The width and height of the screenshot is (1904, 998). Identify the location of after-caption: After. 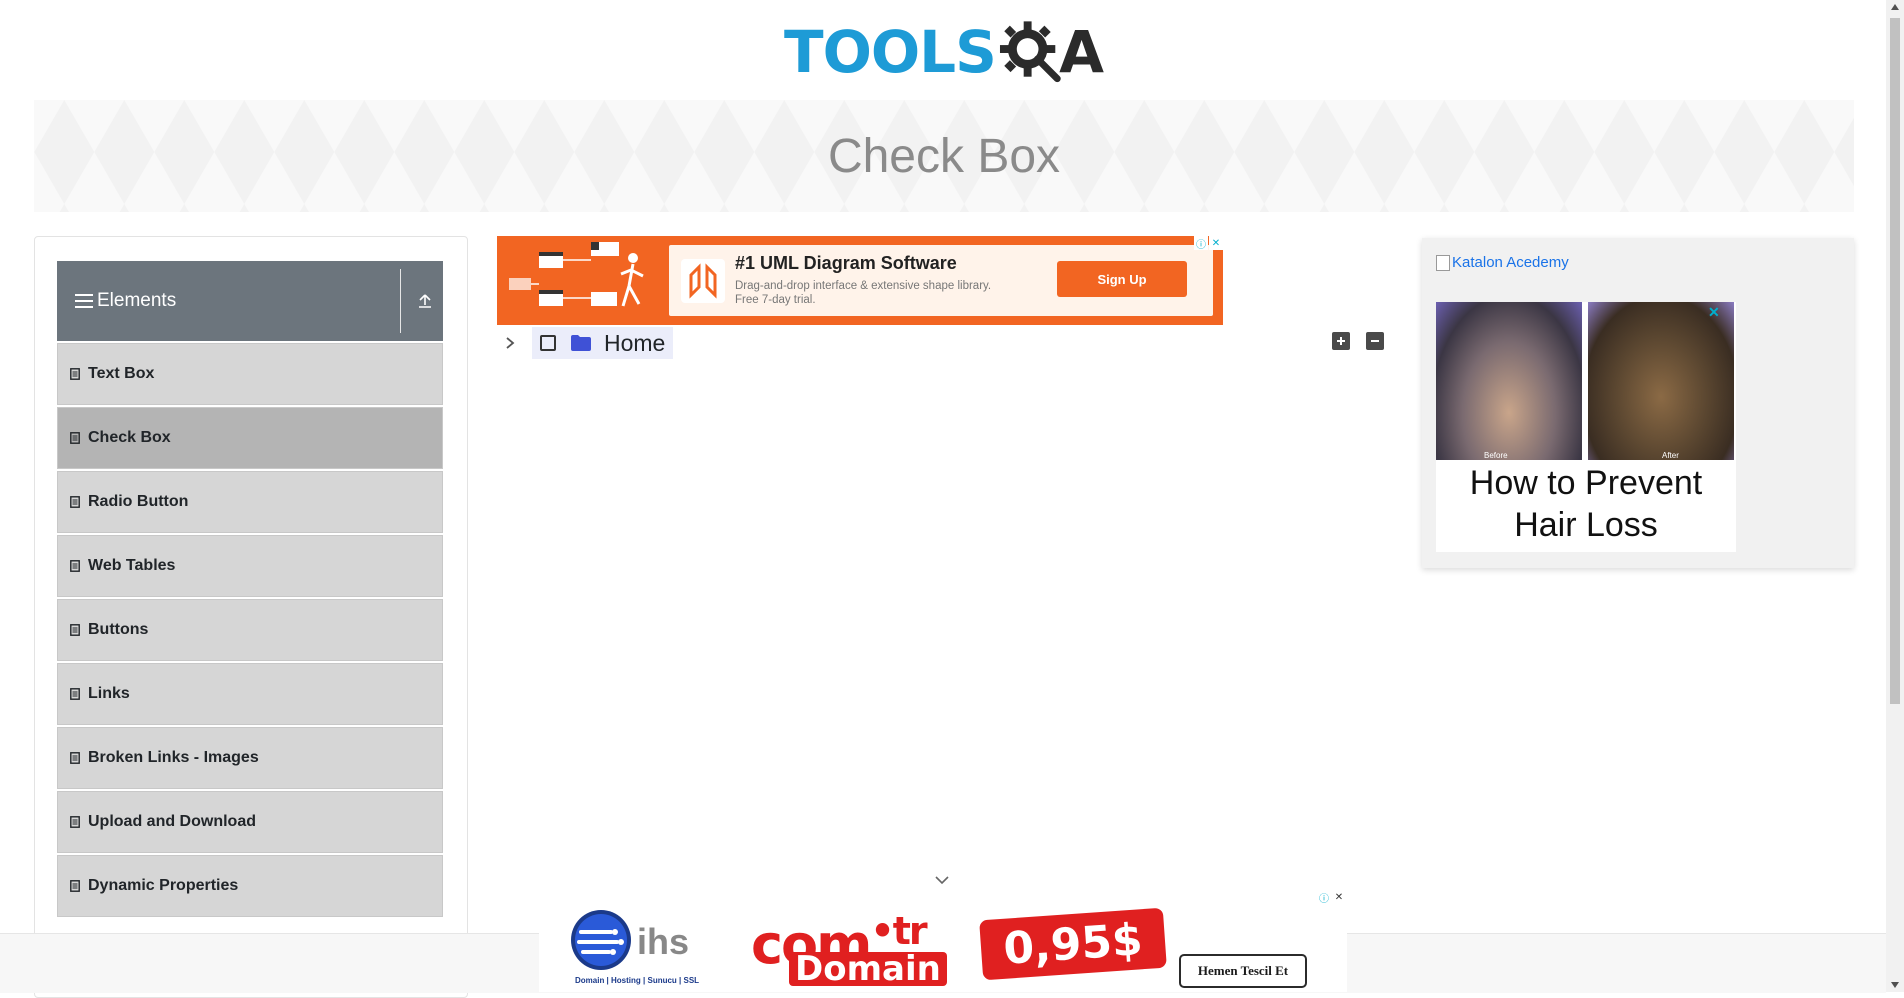
(1670, 455).